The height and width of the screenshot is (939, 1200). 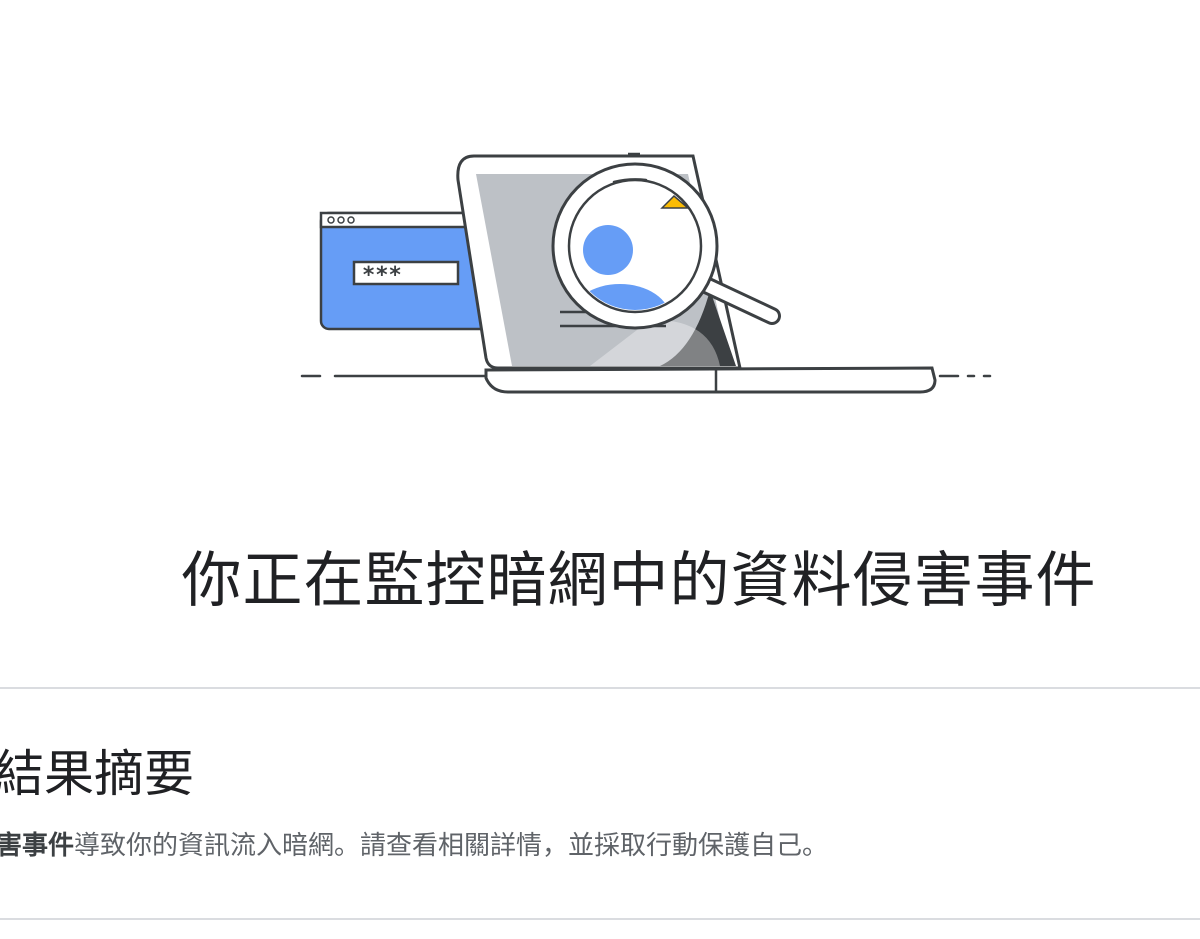 I want to click on laptop-magnifier-illustration: ***, so click(x=646, y=273).